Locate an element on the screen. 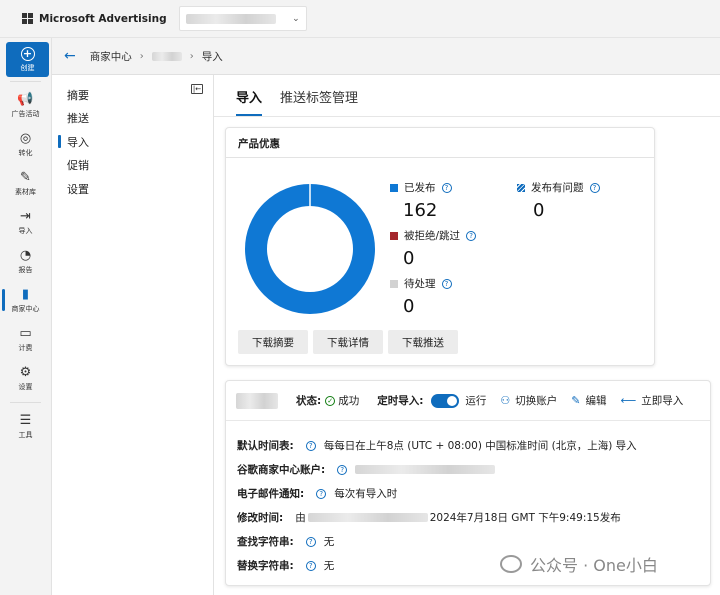 This screenshot has width=720, height=595. detail-row-email: 电子邮件通知: ? 每次有导入时 is located at coordinates (317, 493).